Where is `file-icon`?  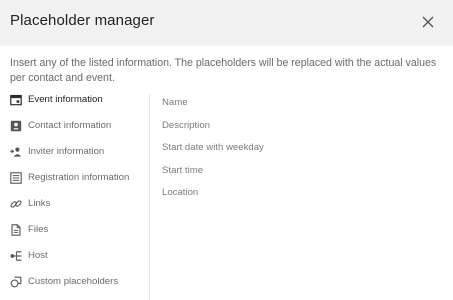 file-icon is located at coordinates (16, 230).